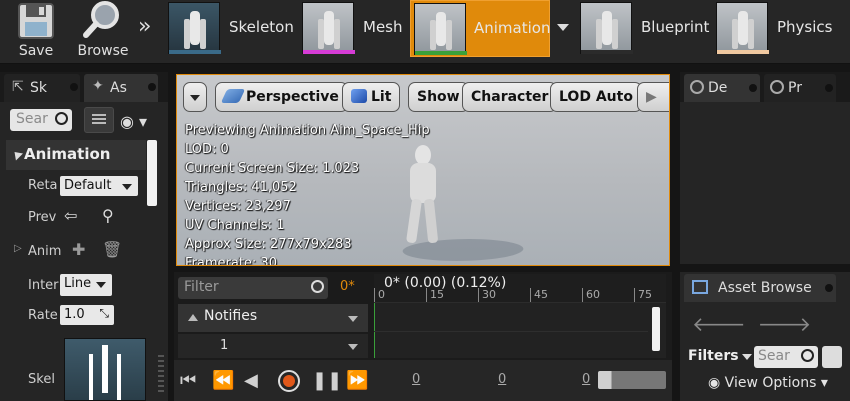 This screenshot has height=401, width=850. I want to click on lit-button: Lit, so click(371, 97).